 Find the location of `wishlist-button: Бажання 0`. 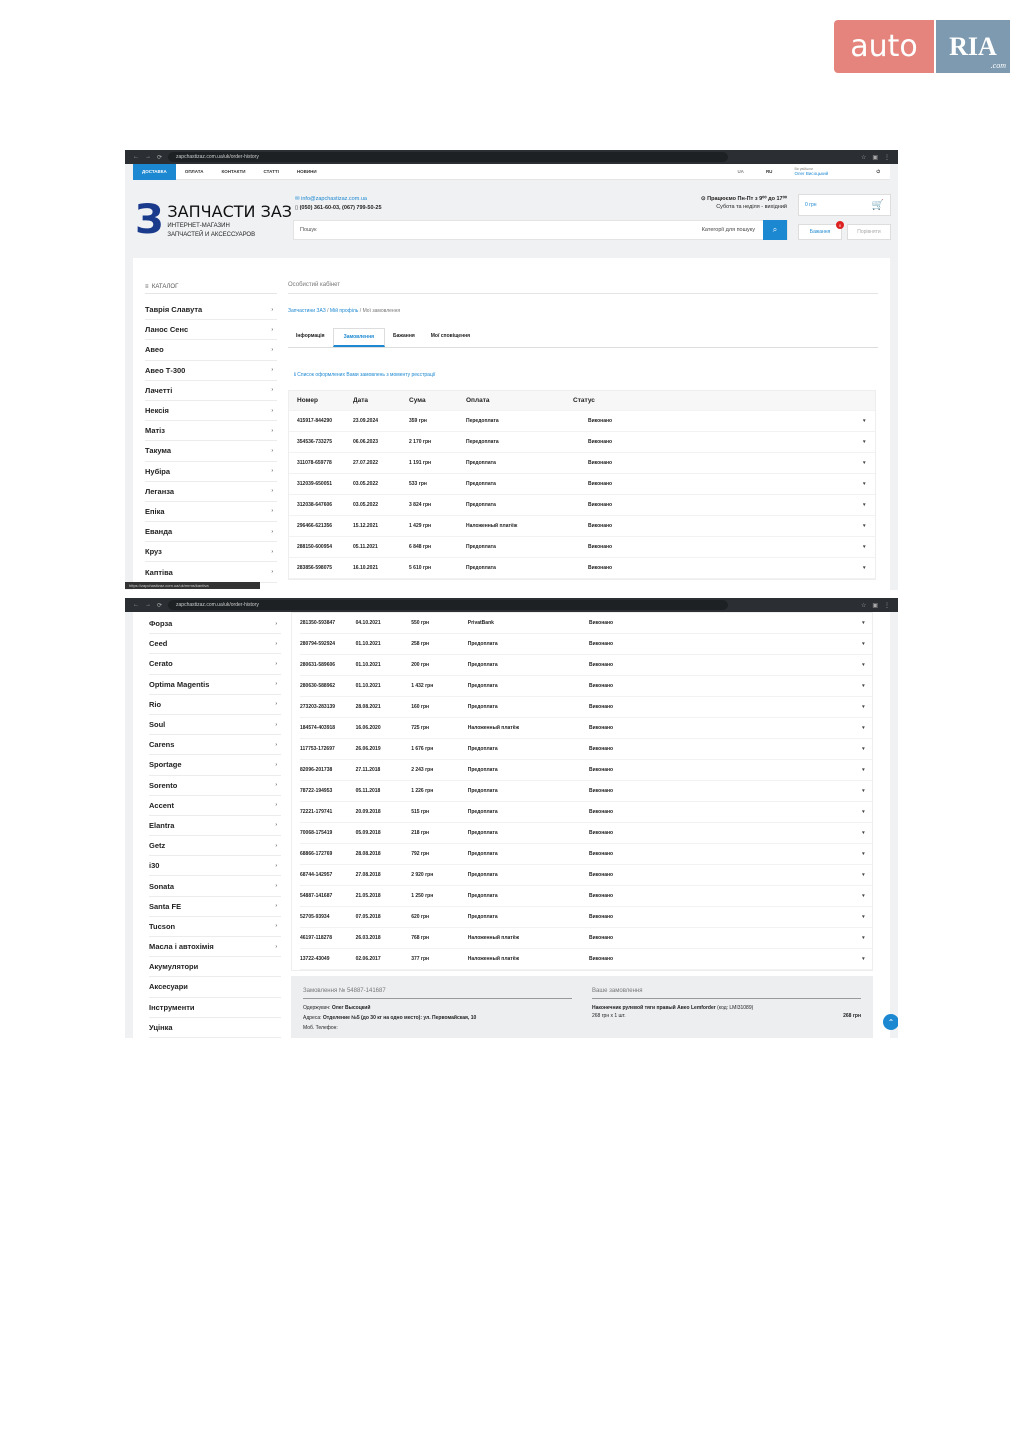

wishlist-button: Бажання 0 is located at coordinates (821, 230).